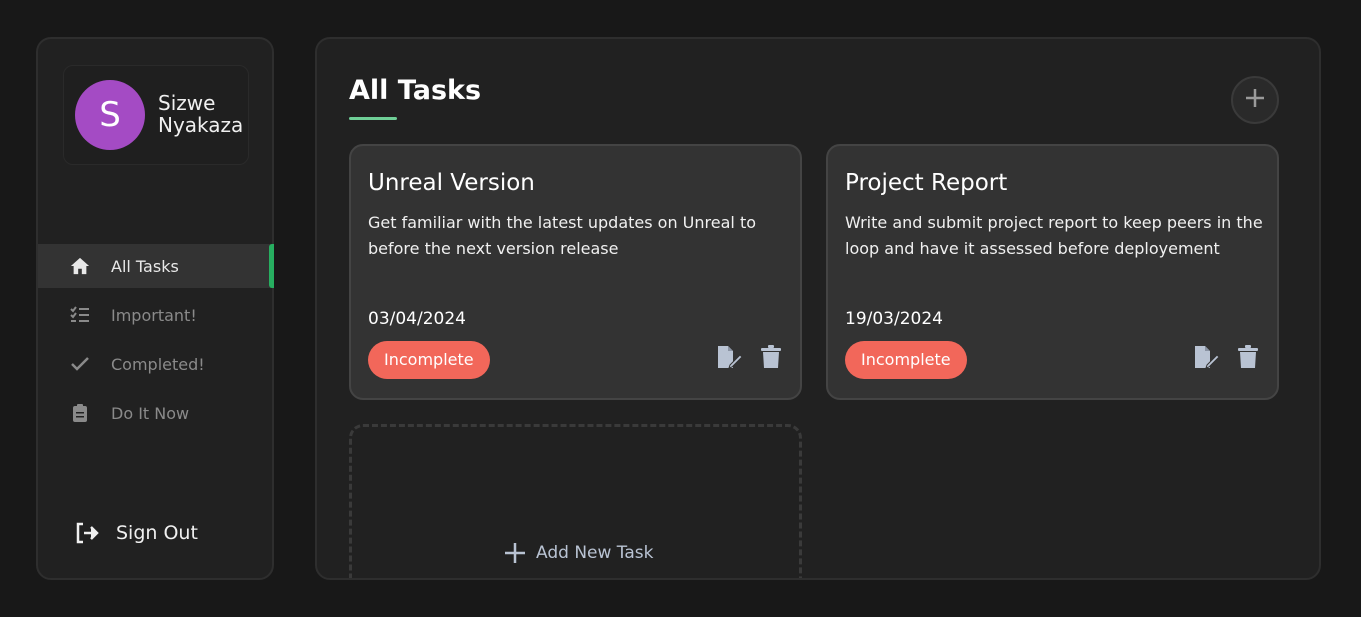  What do you see at coordinates (80, 364) in the screenshot?
I see `check-icon` at bounding box center [80, 364].